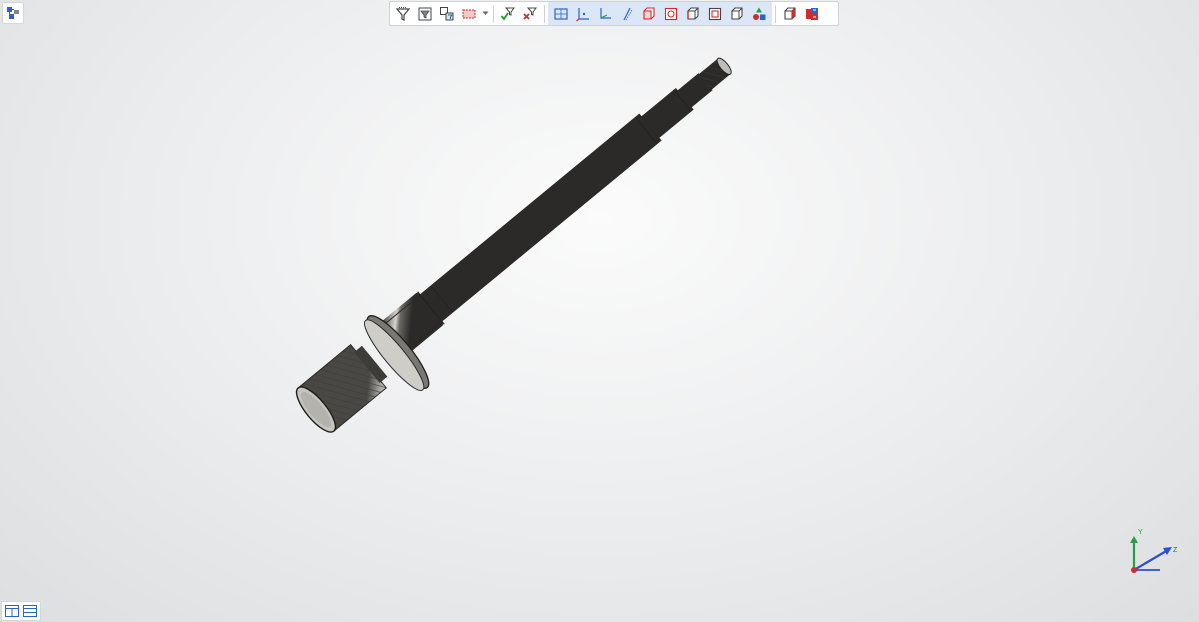 Image resolution: width=1199 pixels, height=622 pixels. I want to click on triad-z-label: Z, so click(1175, 550).